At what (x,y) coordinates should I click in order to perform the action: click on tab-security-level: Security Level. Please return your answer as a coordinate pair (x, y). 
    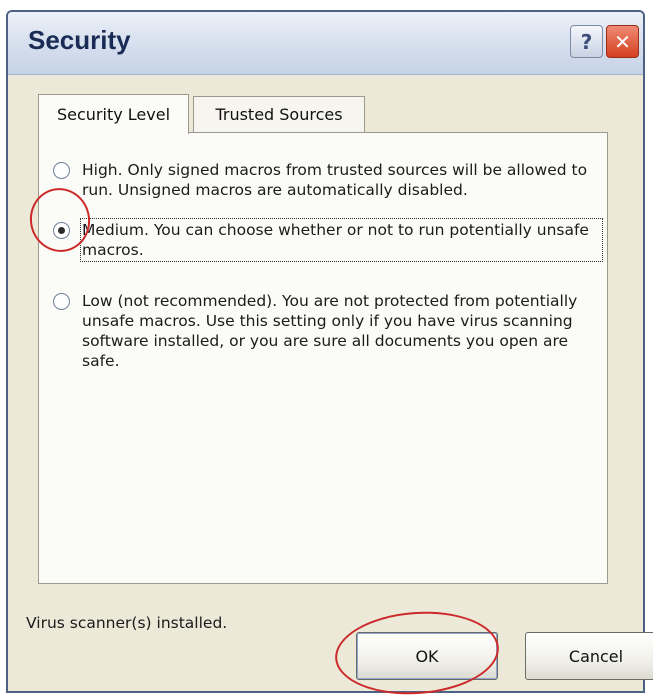
    Looking at the image, I should click on (113, 114).